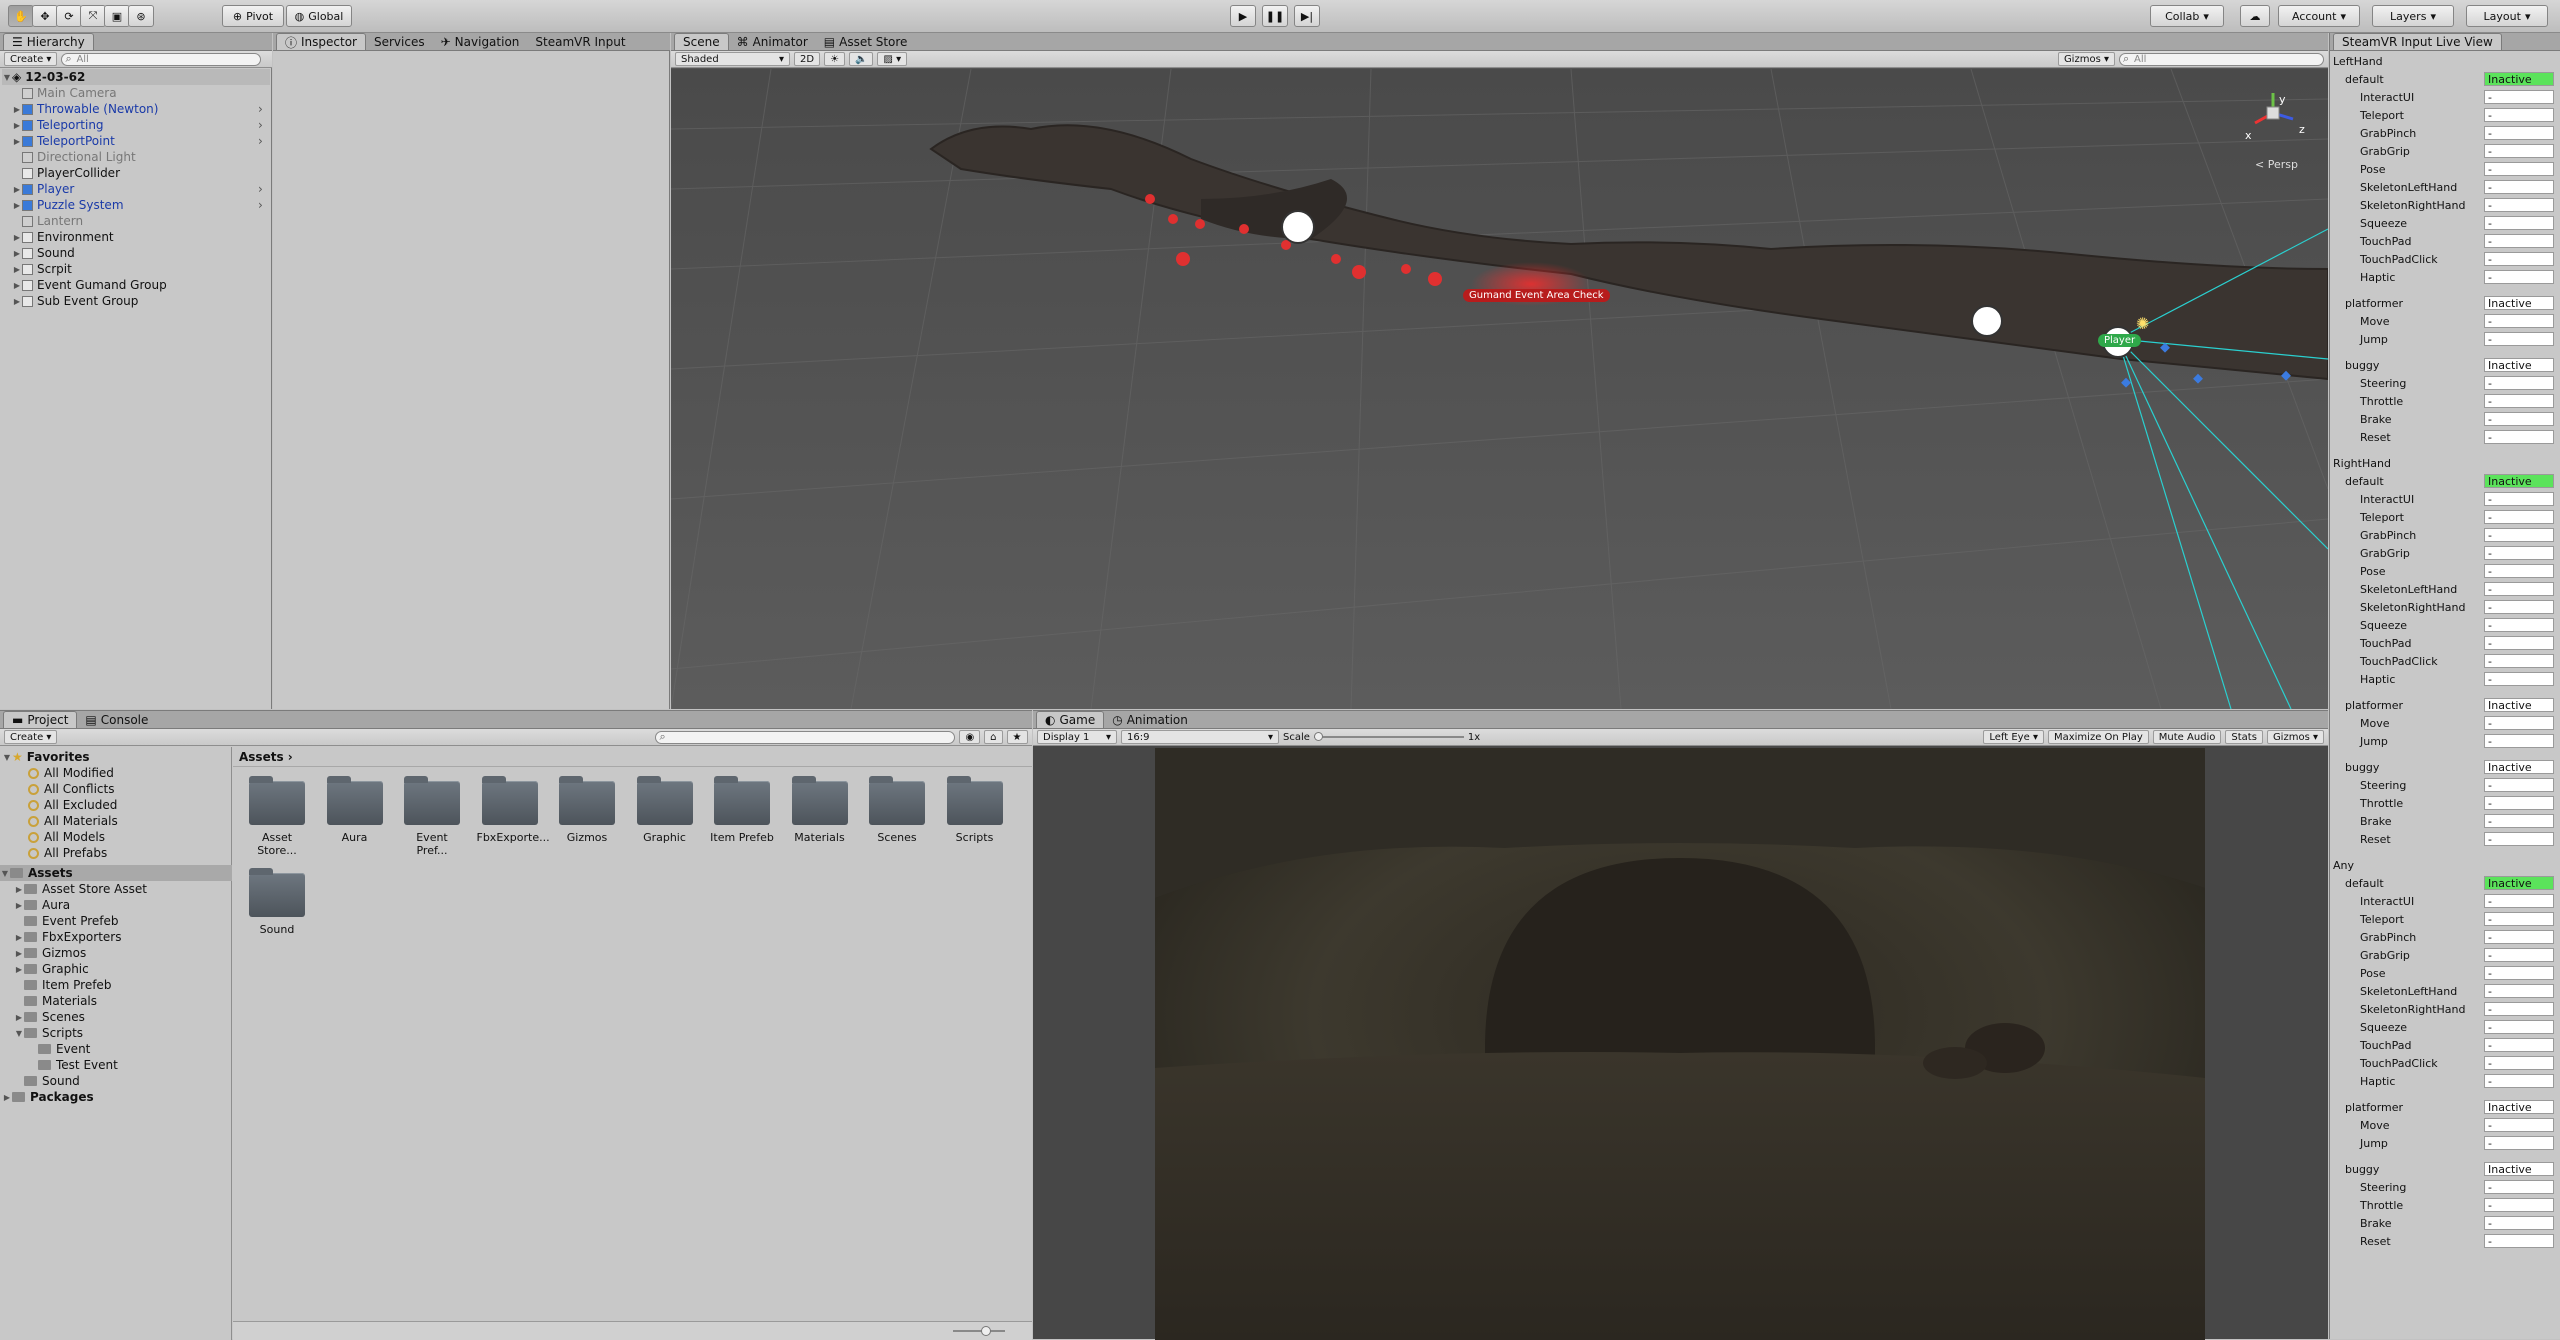  Describe the element at coordinates (68, 937) in the screenshot. I see `asset-folder-item: ▶ FbxExporters` at that location.